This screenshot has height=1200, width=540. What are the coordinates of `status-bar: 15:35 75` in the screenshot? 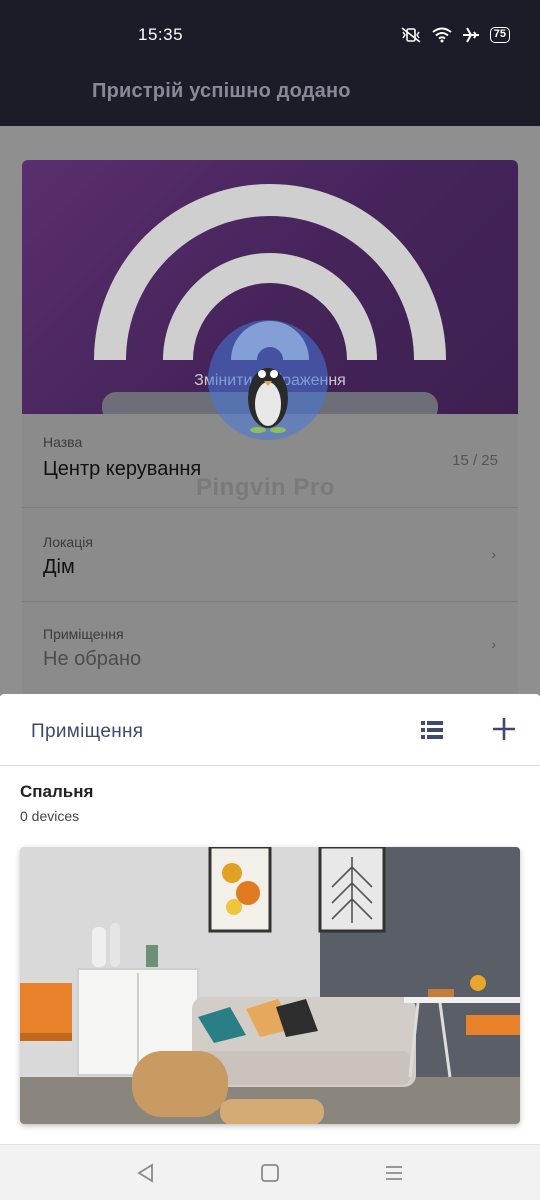 It's located at (270, 35).